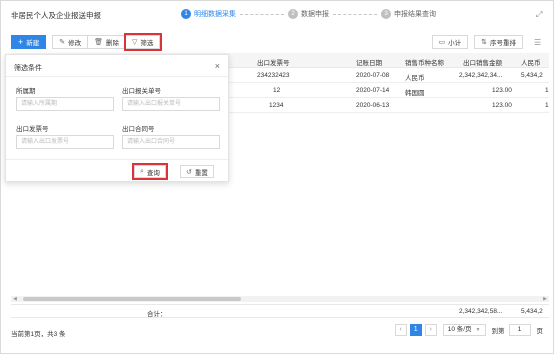 The height and width of the screenshot is (354, 554). Describe the element at coordinates (33, 43) in the screenshot. I see `new-button-label: 新建` at that location.